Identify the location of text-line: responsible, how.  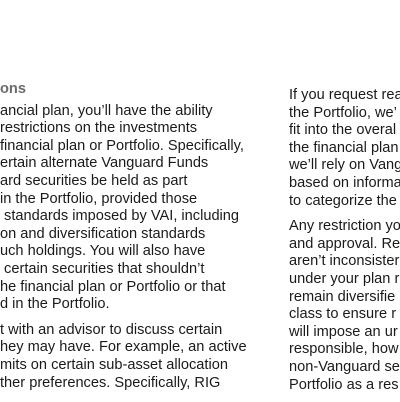
(344, 349).